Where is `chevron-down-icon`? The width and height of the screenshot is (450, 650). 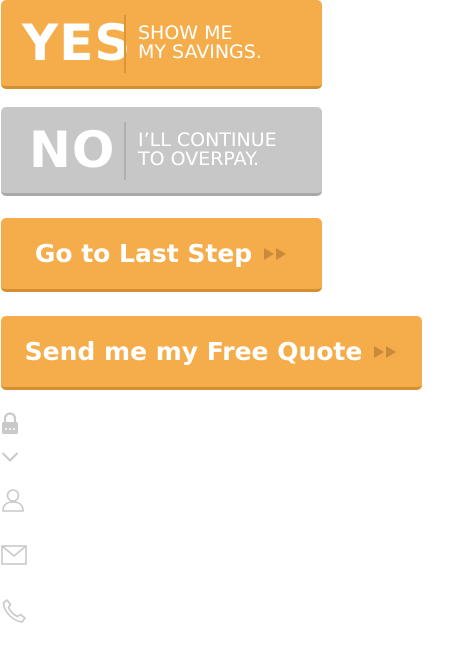 chevron-down-icon is located at coordinates (10, 457).